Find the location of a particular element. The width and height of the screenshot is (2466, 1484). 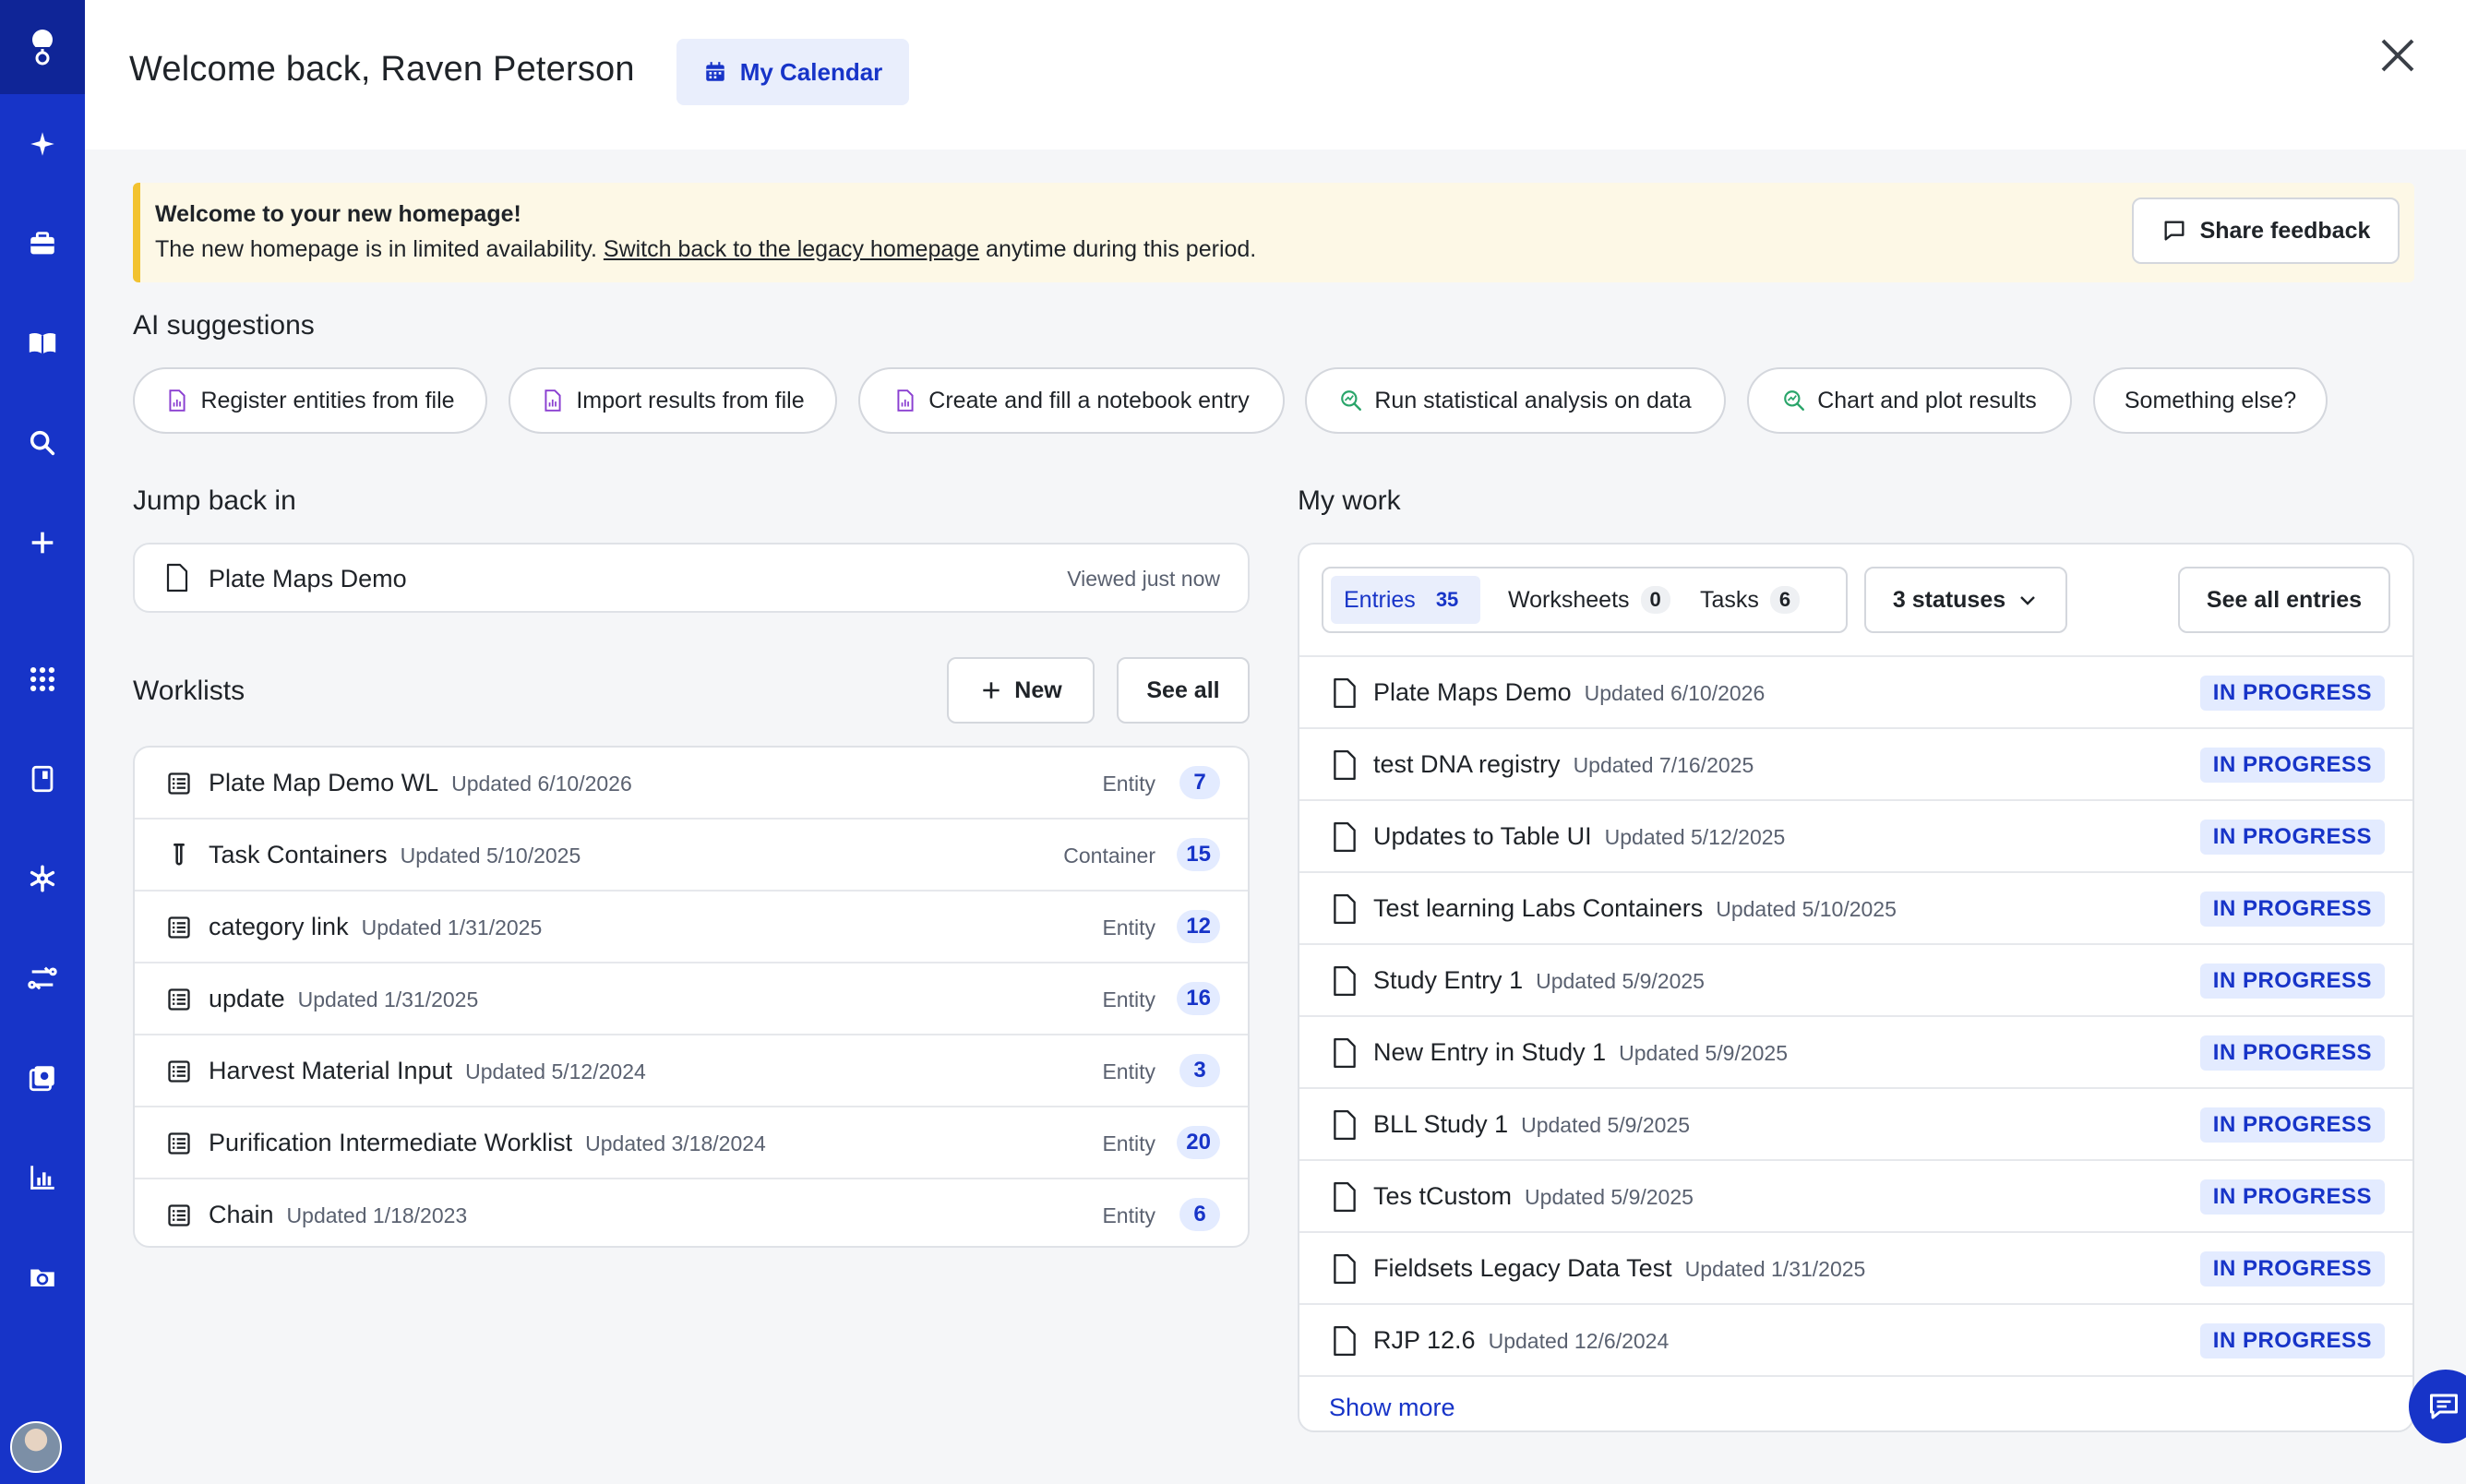

entry-row: RJP 12.6 Updated 12/6/2024 IN PROGRESS is located at coordinates (1855, 1341).